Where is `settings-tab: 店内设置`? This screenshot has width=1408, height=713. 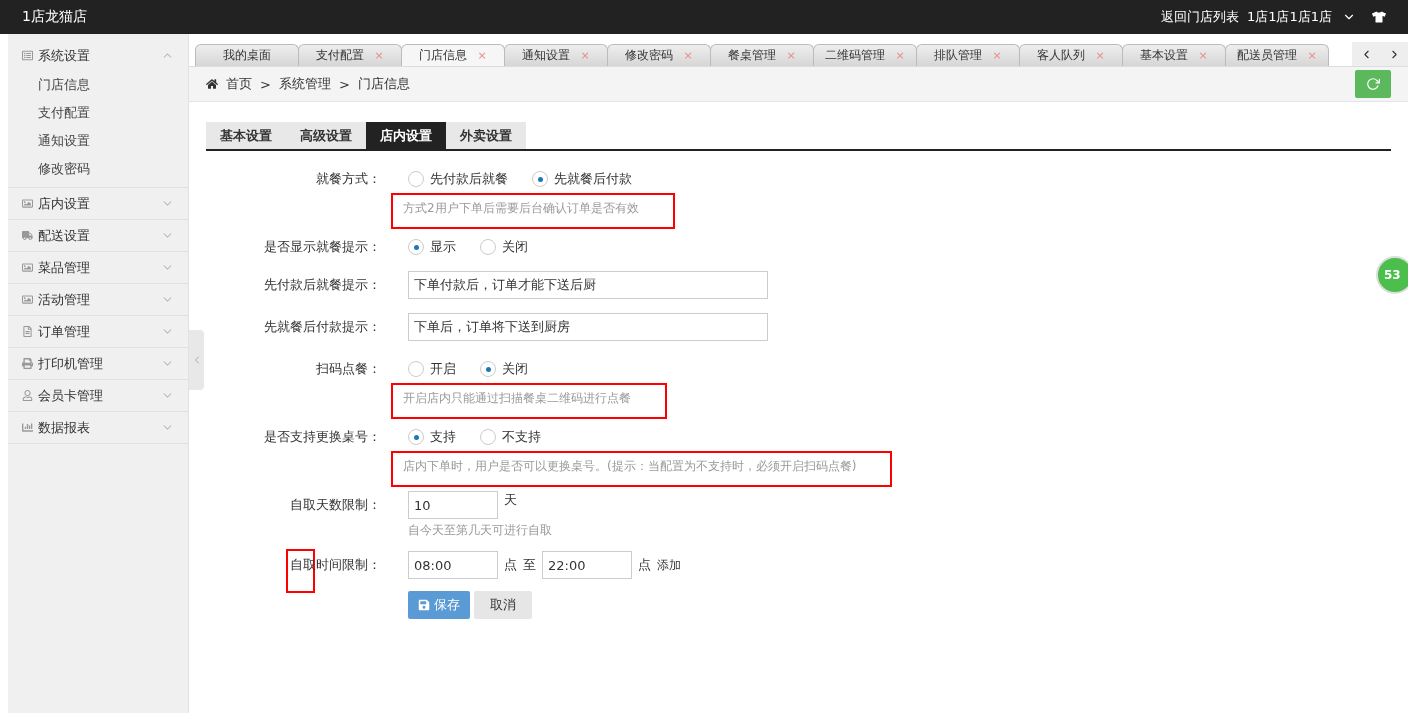
settings-tab: 店内设置 is located at coordinates (406, 135).